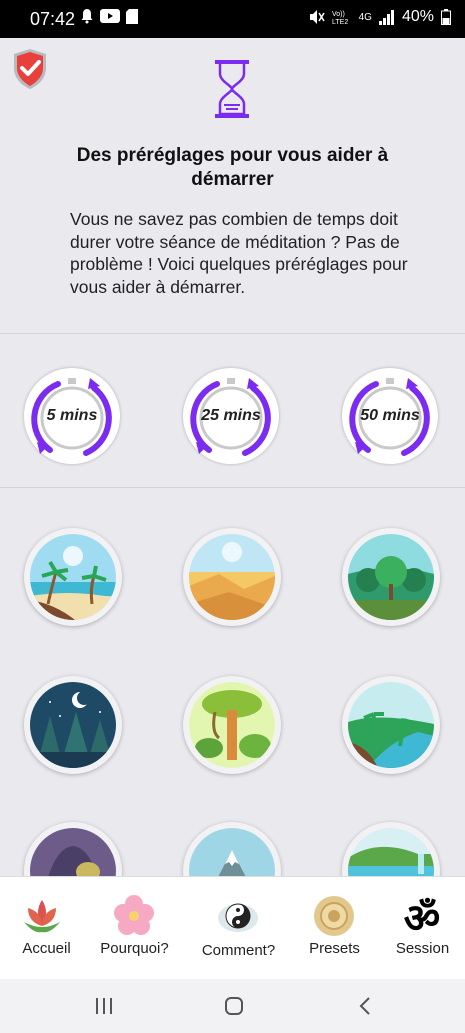 The image size is (465, 1033). I want to click on svg-text: Vo)), so click(338, 14).